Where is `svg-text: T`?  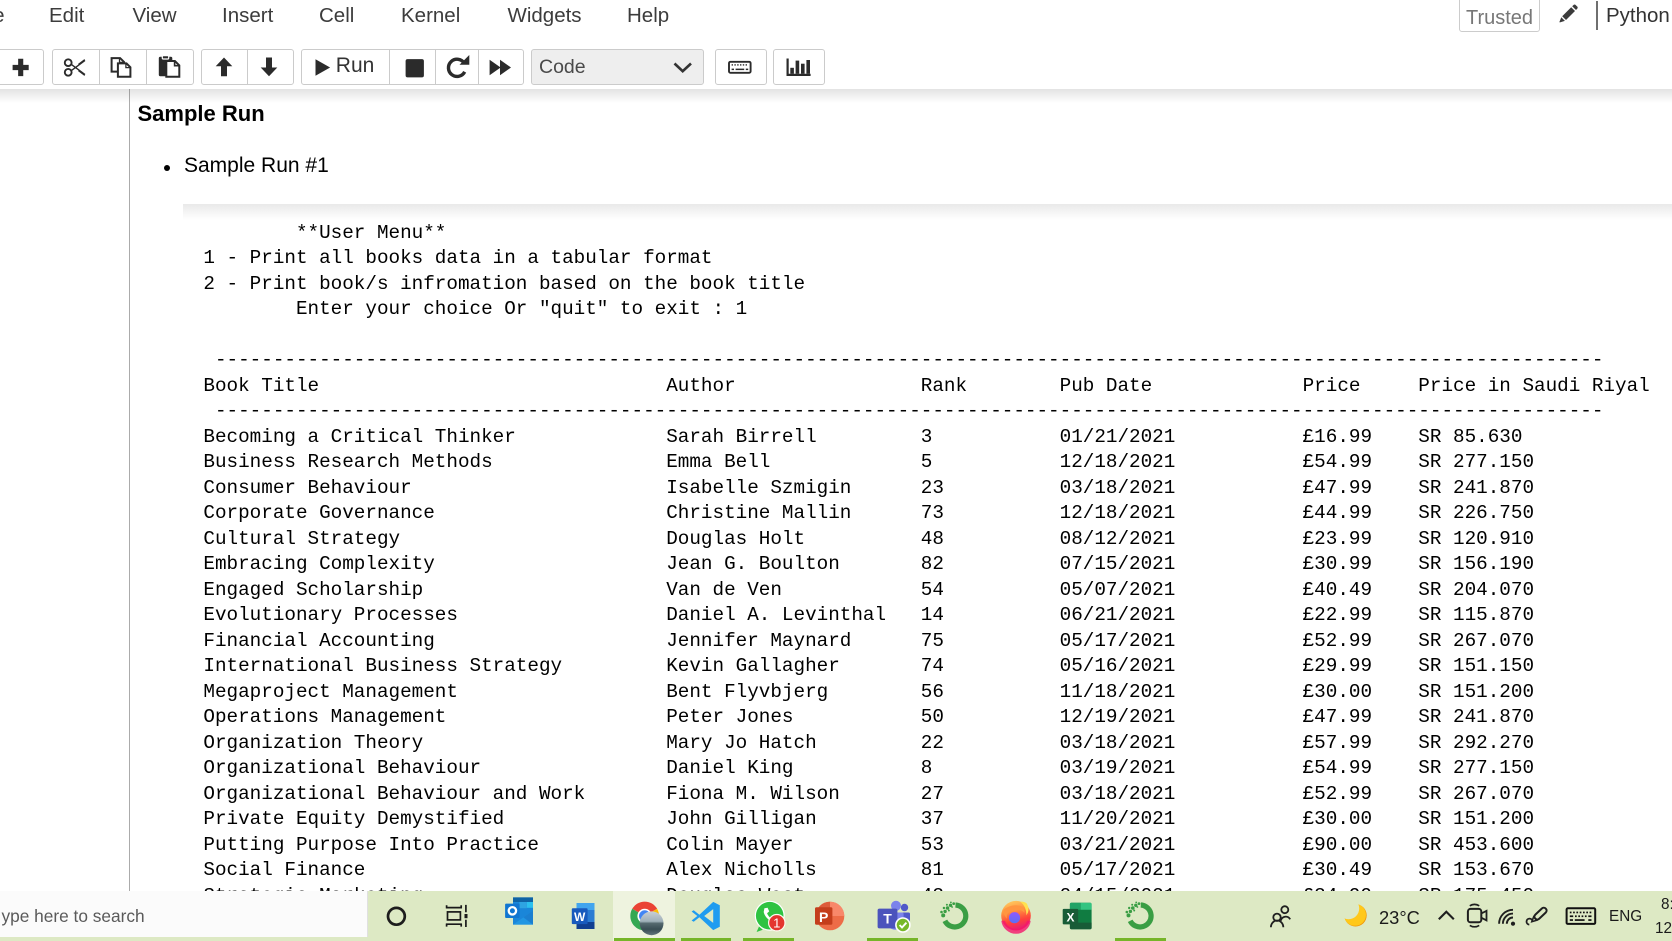 svg-text: T is located at coordinates (887, 919).